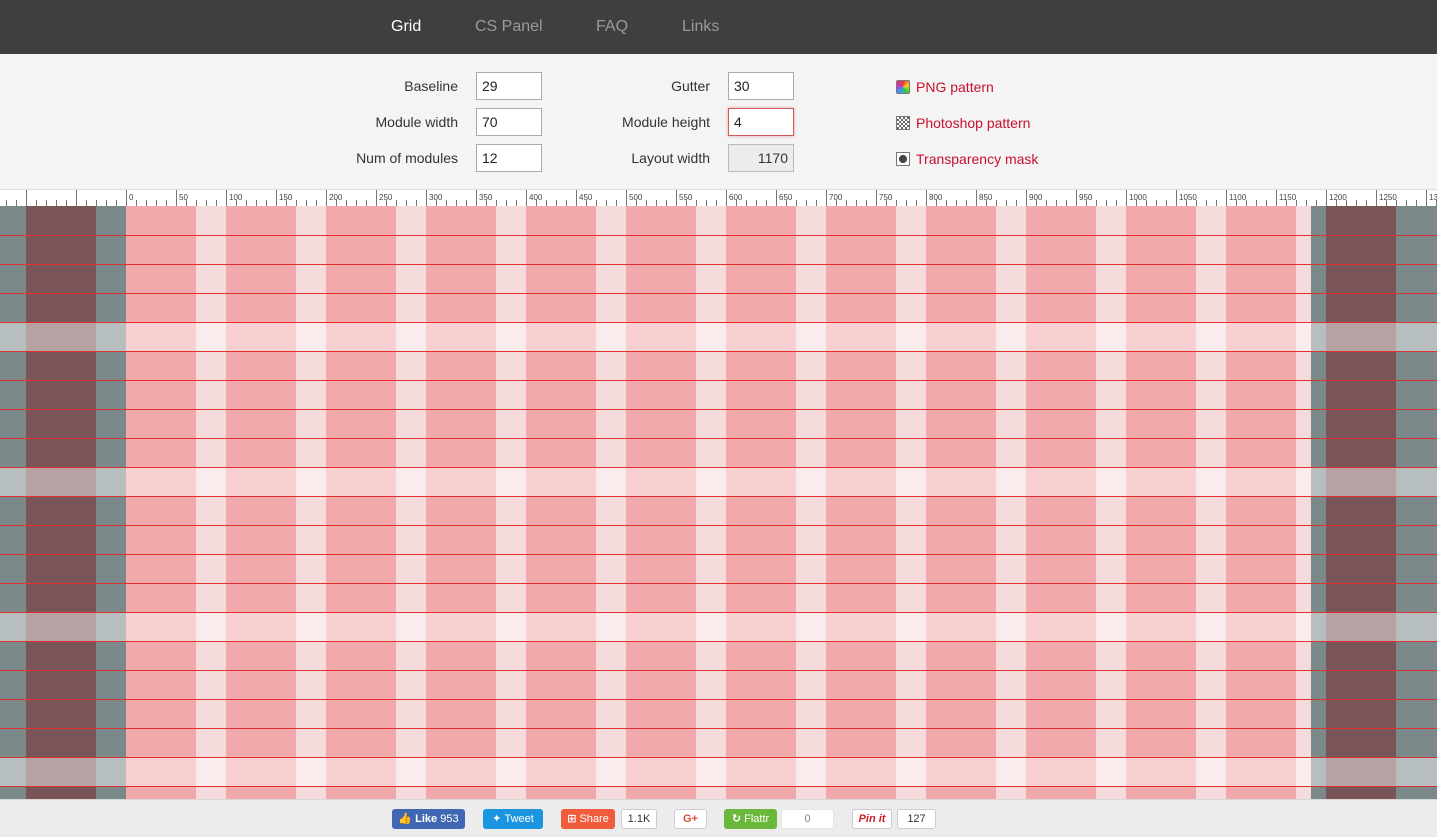  What do you see at coordinates (670, 158) in the screenshot?
I see `layout-width-label: Layout width` at bounding box center [670, 158].